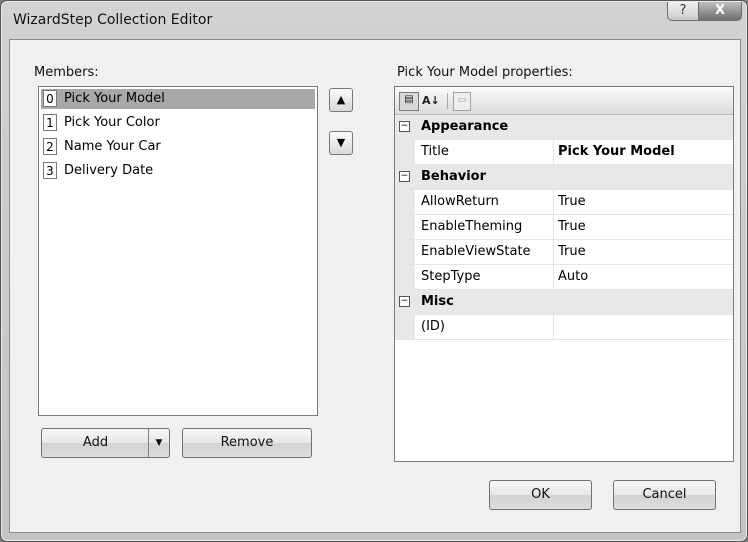 The height and width of the screenshot is (542, 748). Describe the element at coordinates (683, 11) in the screenshot. I see `help-button: ?` at that location.